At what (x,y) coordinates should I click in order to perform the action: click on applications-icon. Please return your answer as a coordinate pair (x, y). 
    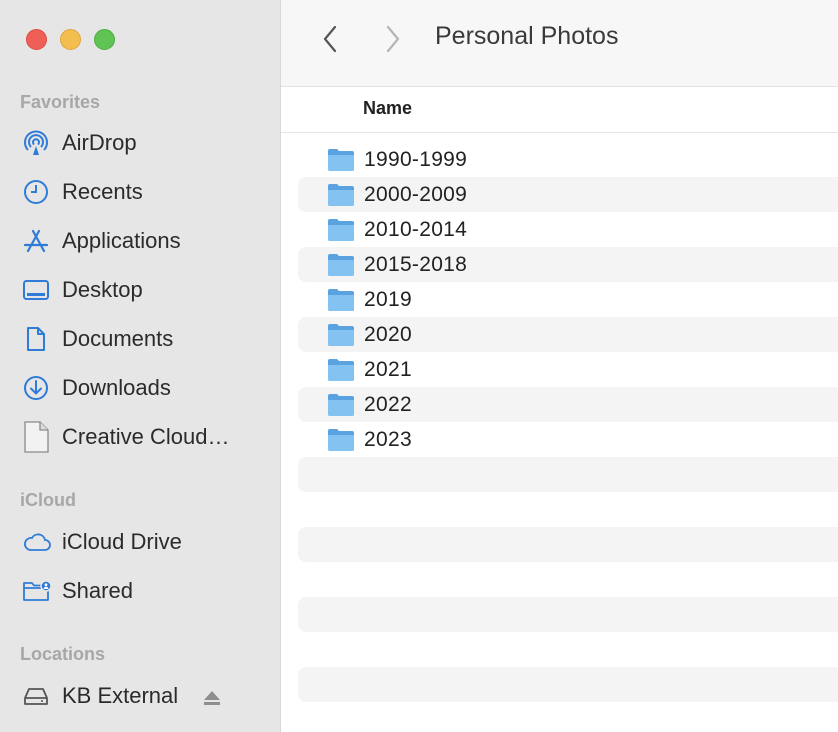
    Looking at the image, I should click on (37, 241).